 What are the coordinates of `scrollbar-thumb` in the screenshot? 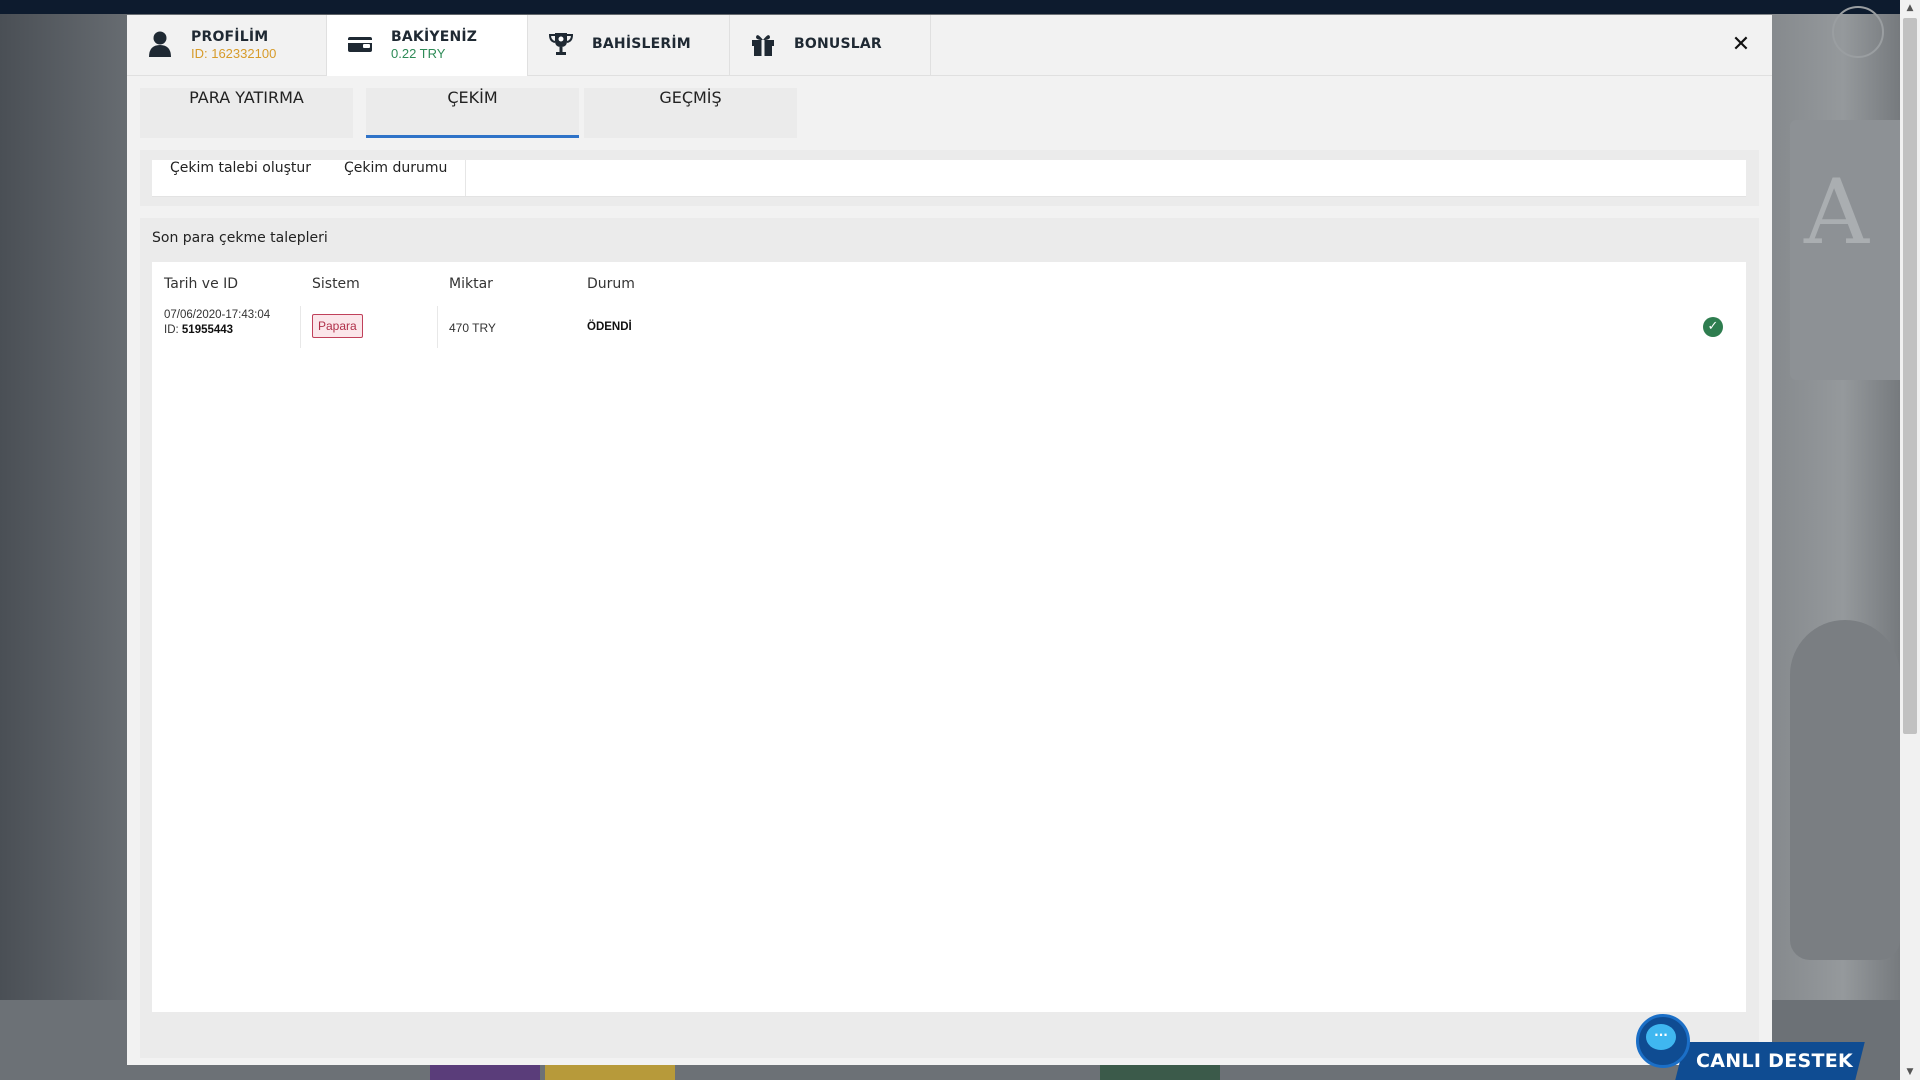 It's located at (1910, 376).